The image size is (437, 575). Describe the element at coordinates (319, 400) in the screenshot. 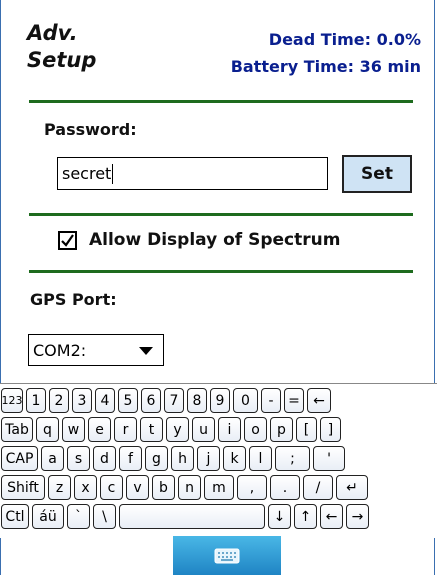

I see `backspace-icon: ←` at that location.